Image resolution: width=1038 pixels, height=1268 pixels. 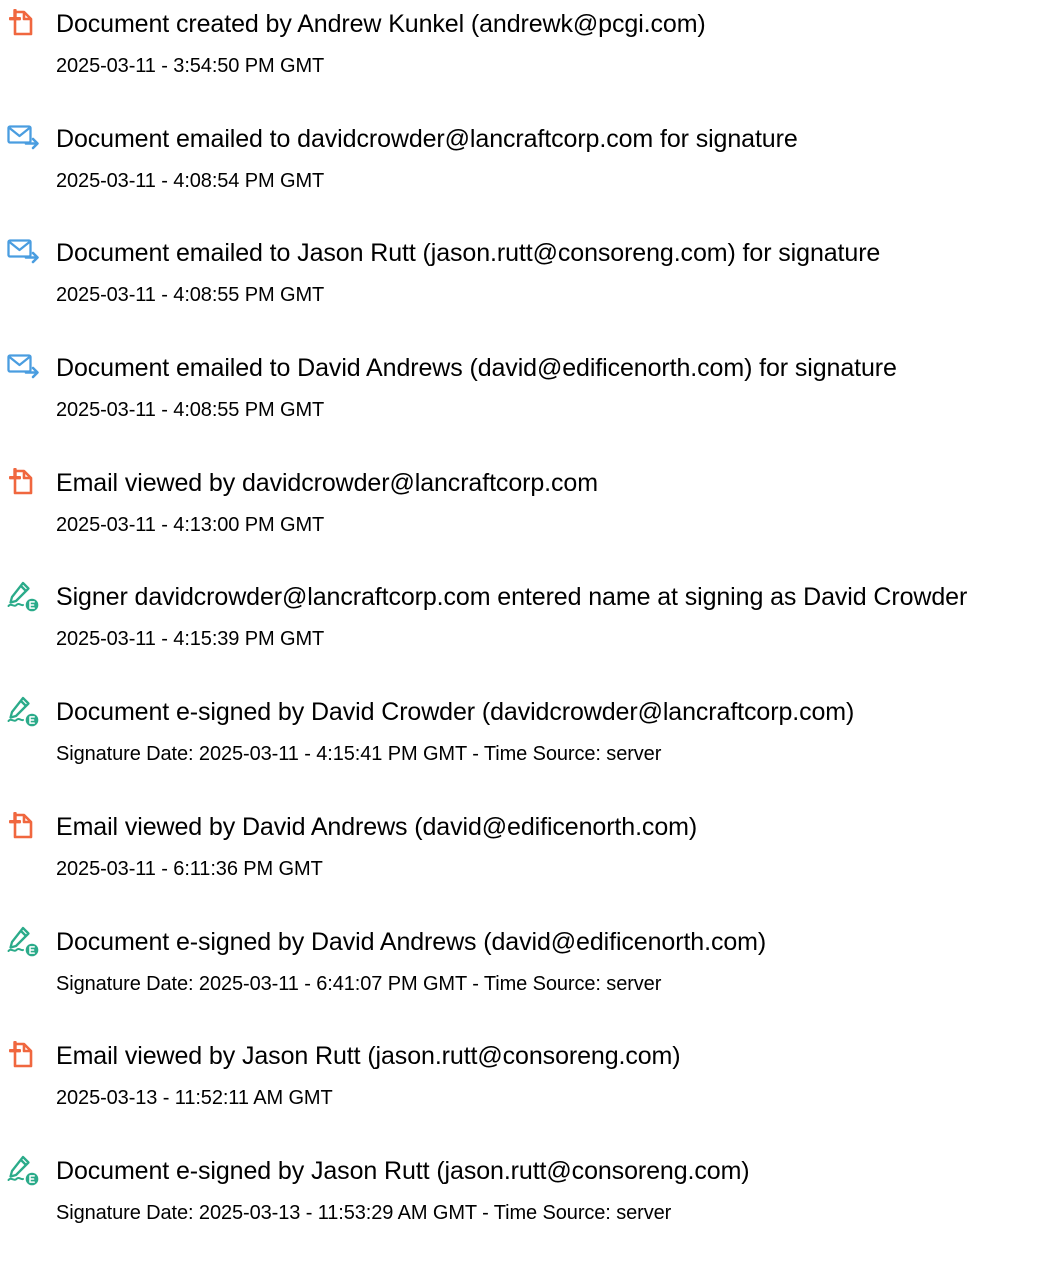 What do you see at coordinates (190, 524) in the screenshot?
I see `event-timestamp: 2025-03-11 - 4:13:00 PM GMT` at bounding box center [190, 524].